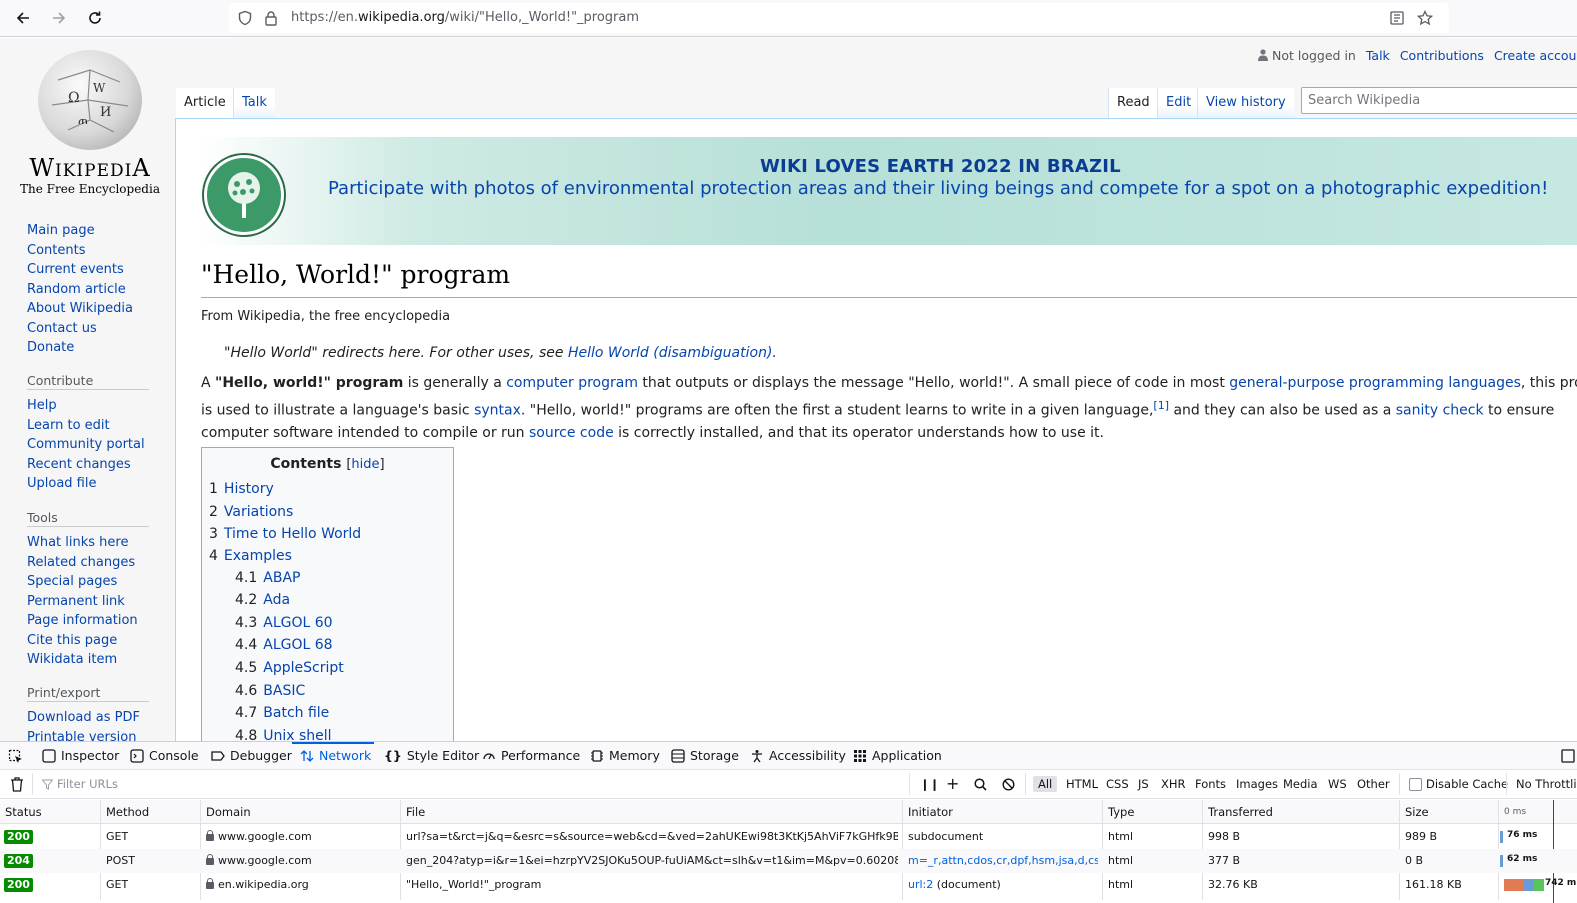  What do you see at coordinates (88, 426) in the screenshot?
I see `sidebar-item-learn-to-edit: Learn to edit` at bounding box center [88, 426].